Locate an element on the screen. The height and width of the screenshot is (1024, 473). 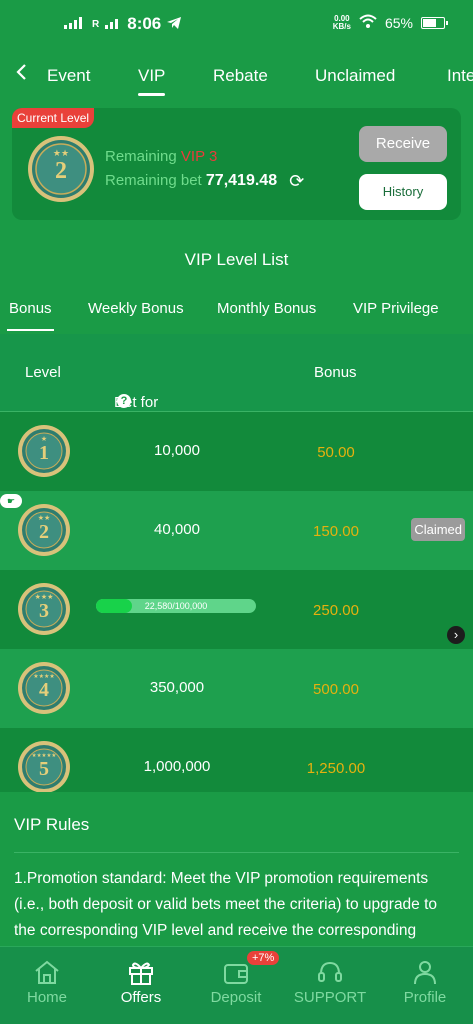
deposit-badge: +7% is located at coordinates (263, 958).